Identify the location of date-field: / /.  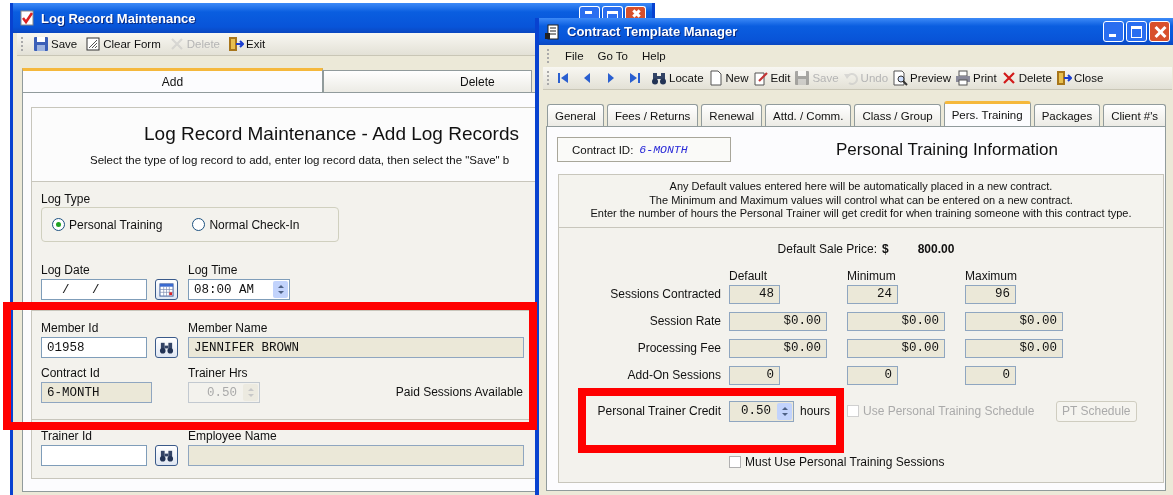
(94, 289).